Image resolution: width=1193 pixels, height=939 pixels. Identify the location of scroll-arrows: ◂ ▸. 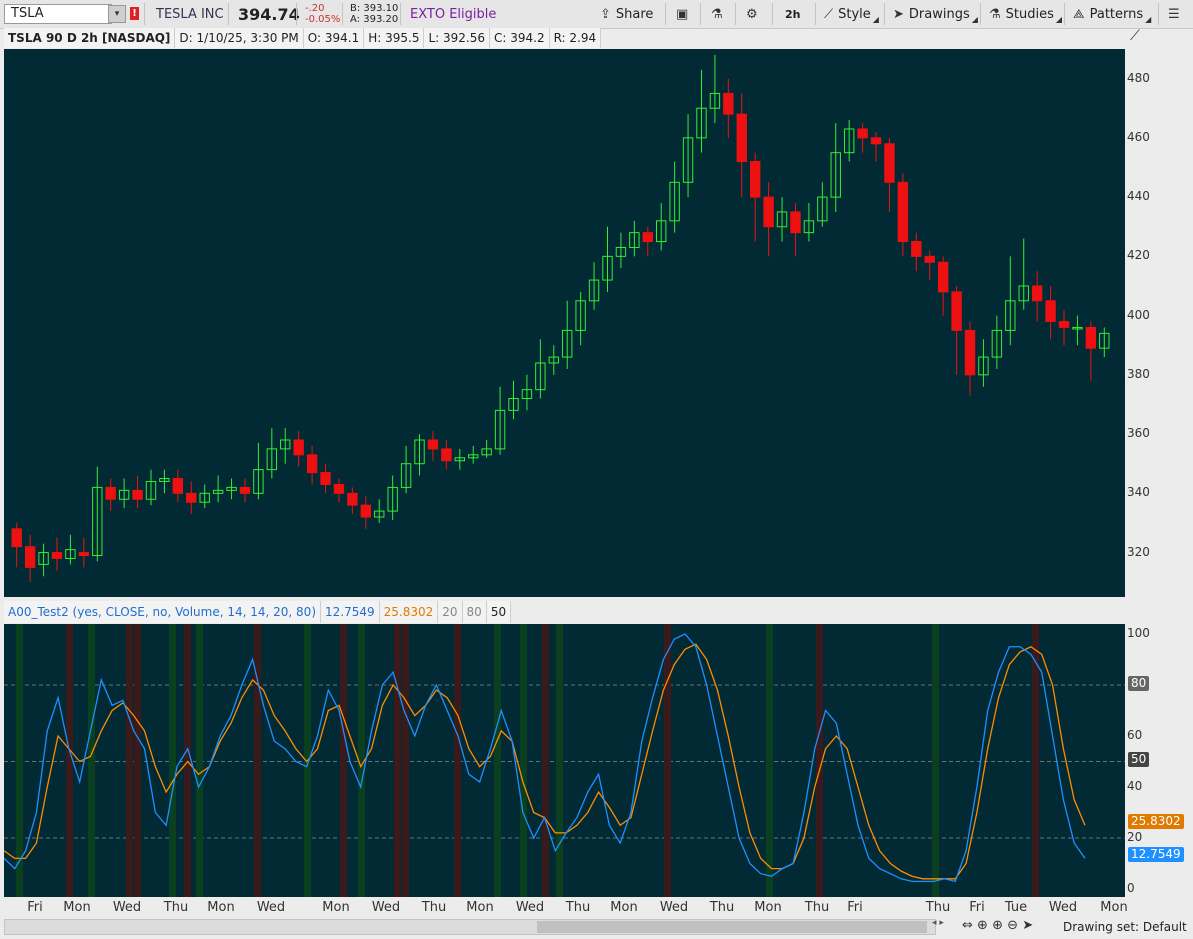
(938, 923).